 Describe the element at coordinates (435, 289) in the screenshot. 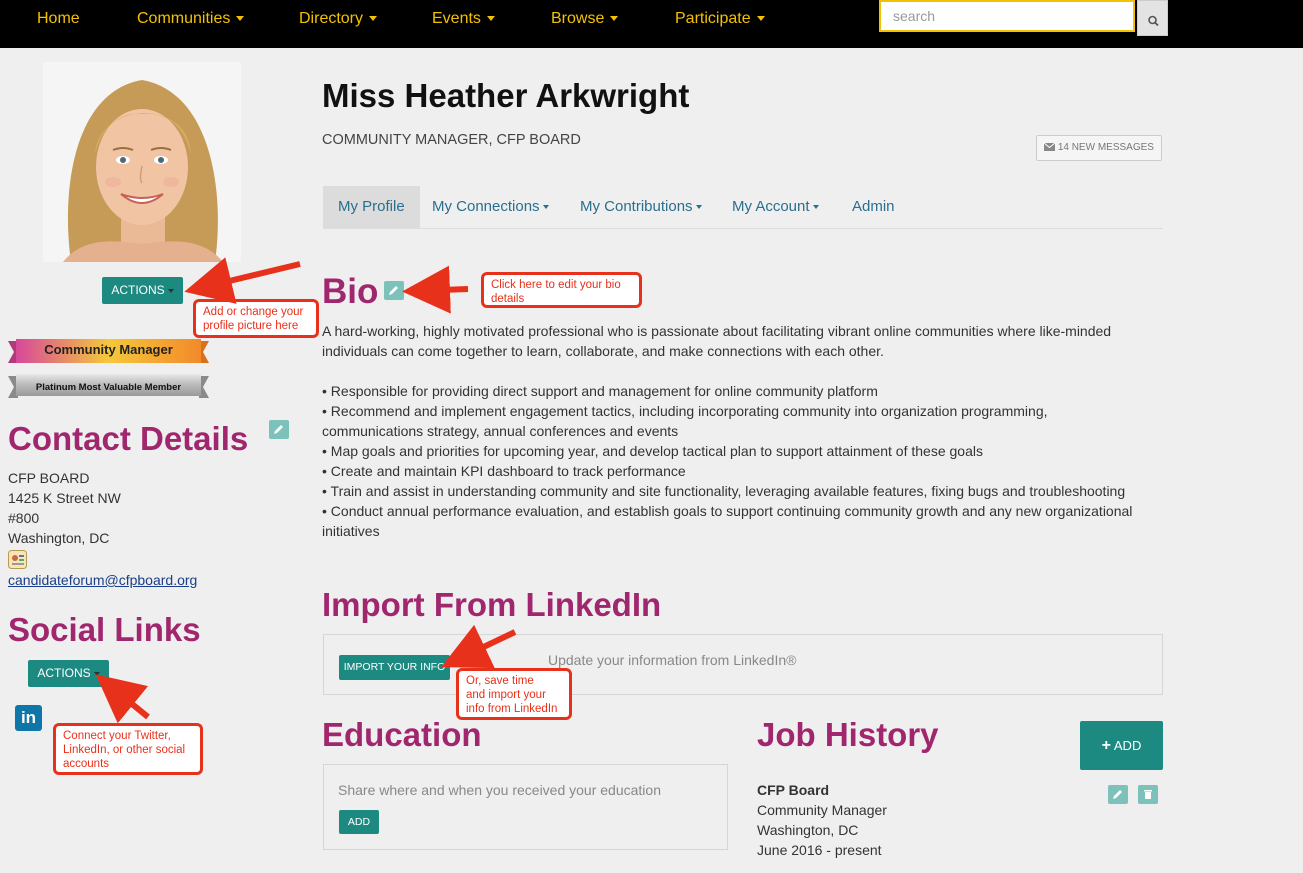

I see `arrow-edit-bio` at that location.